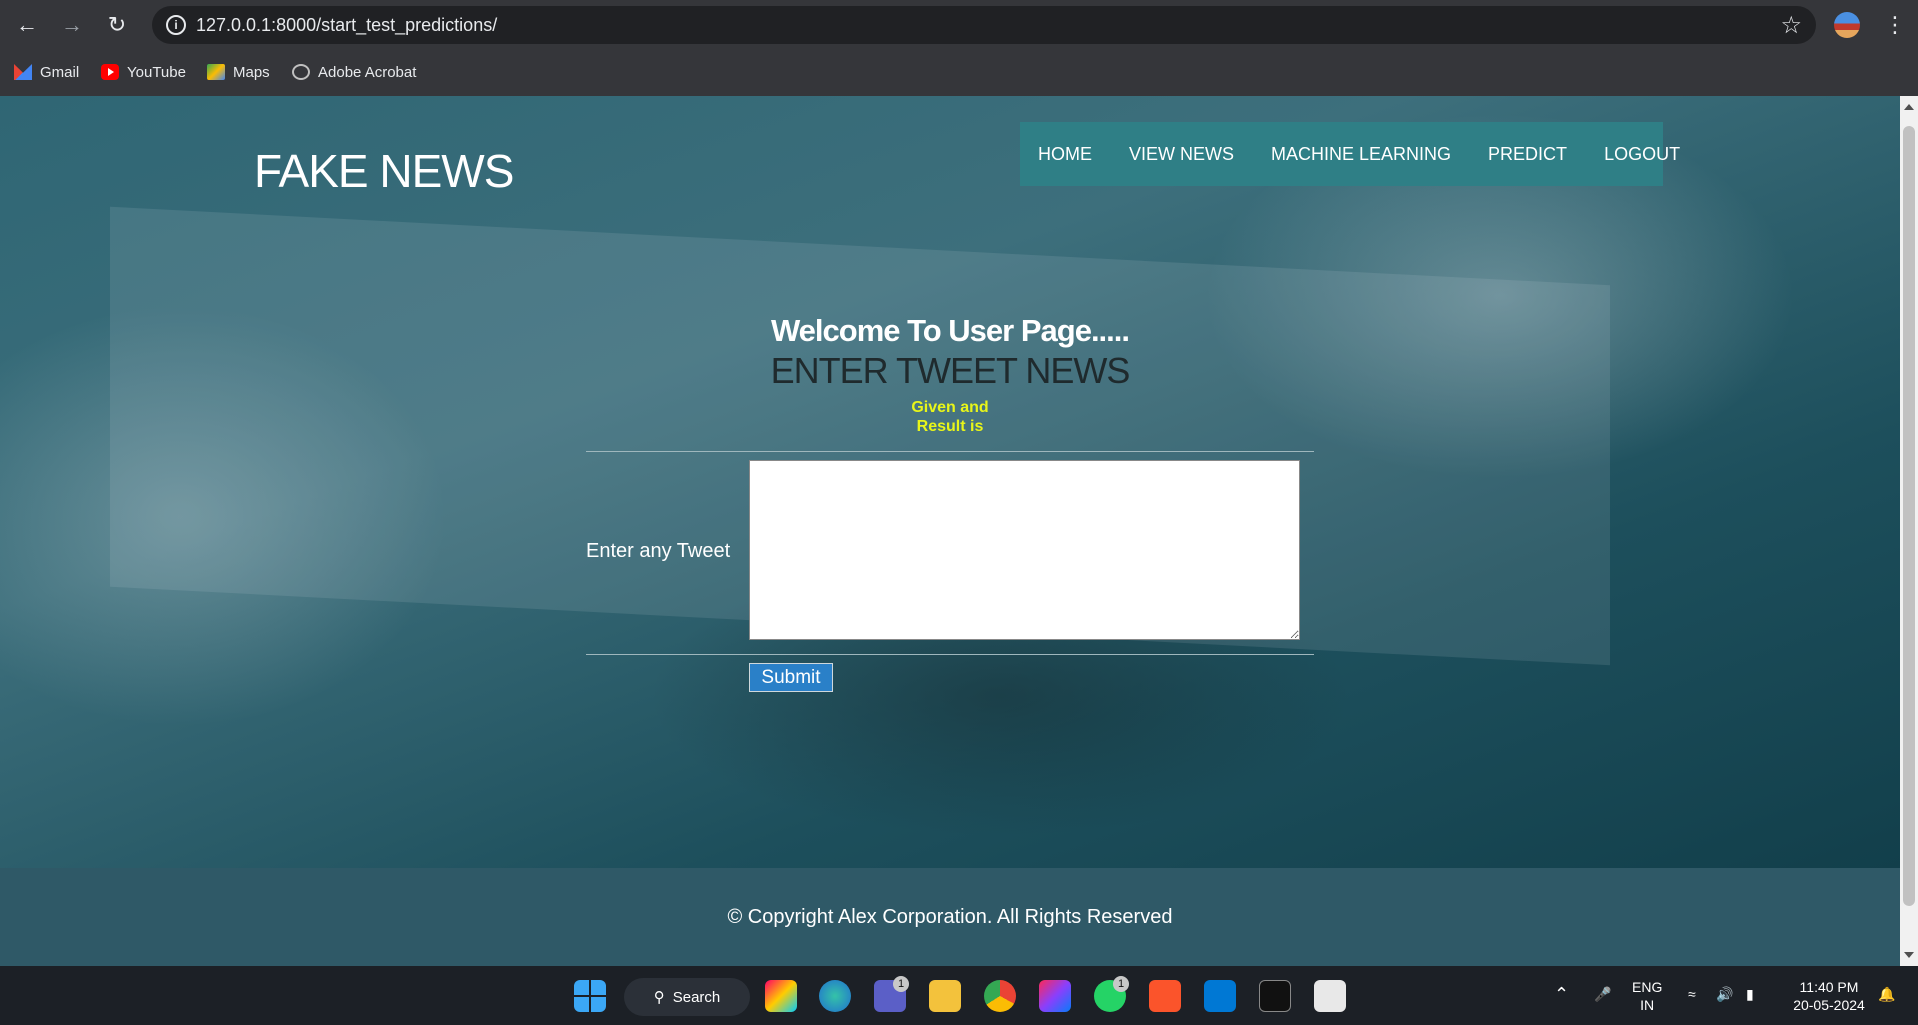 The height and width of the screenshot is (1025, 1918). I want to click on nav-view-news: VIEW NEWS, so click(1181, 154).